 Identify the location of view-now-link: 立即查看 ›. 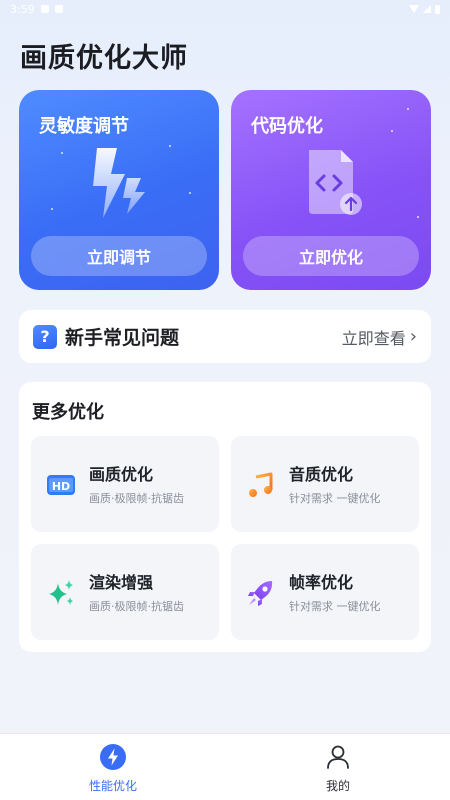
(379, 337).